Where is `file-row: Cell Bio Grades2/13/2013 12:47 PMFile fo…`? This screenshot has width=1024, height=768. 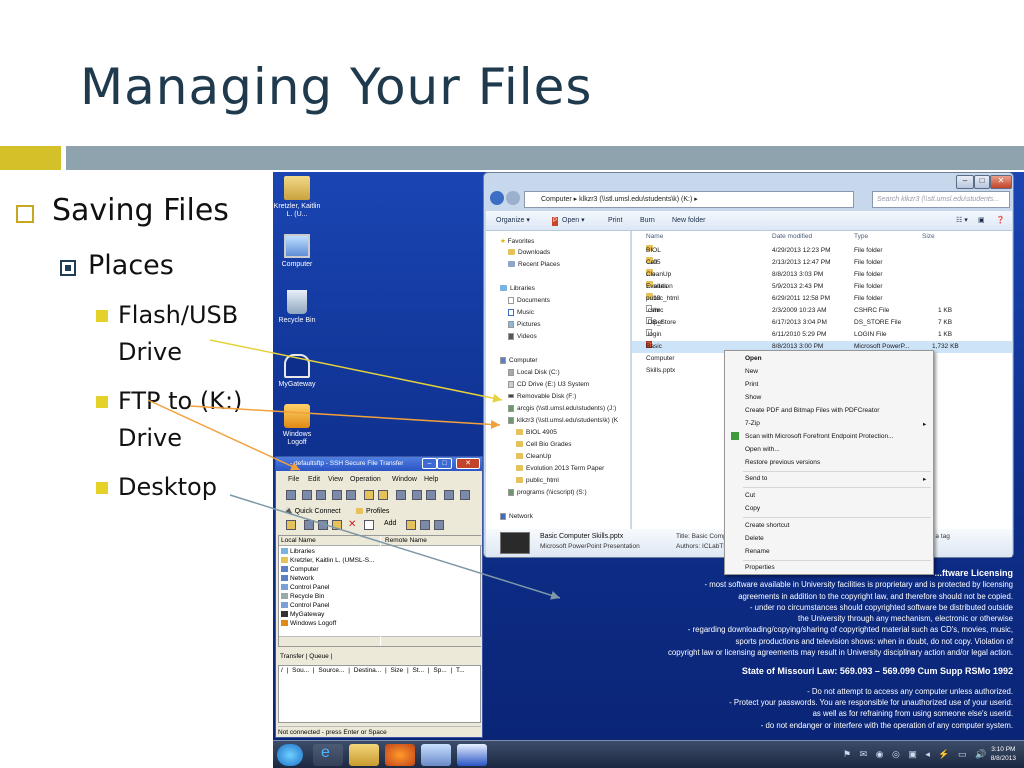
file-row: Cell Bio Grades2/13/2013 12:47 PMFile fo… is located at coordinates (822, 273).